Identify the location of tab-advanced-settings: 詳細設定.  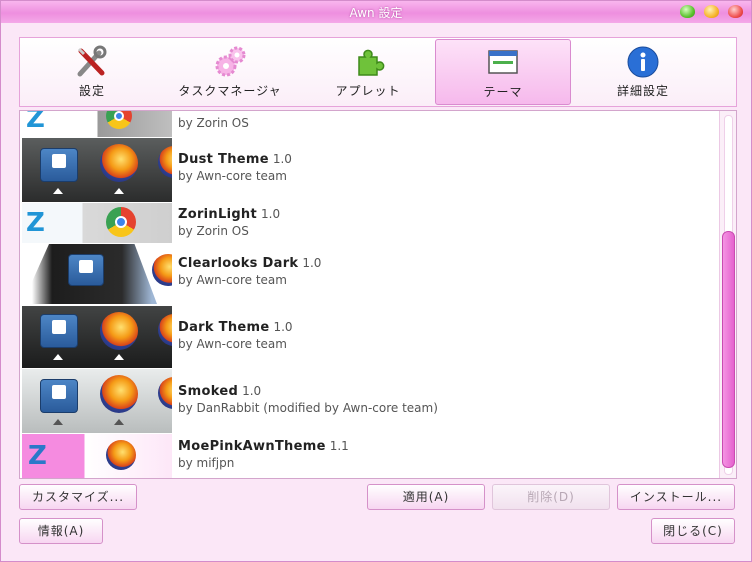
(643, 71).